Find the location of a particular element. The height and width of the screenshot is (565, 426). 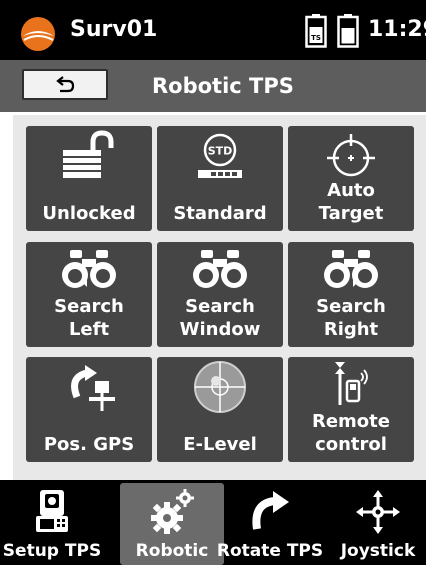

nav-joystick: Joystick is located at coordinates (376, 524).